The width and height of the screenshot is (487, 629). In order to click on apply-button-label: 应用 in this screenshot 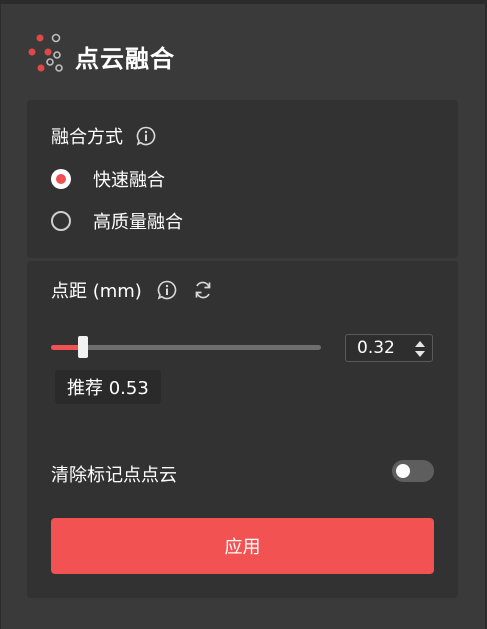, I will do `click(242, 547)`.